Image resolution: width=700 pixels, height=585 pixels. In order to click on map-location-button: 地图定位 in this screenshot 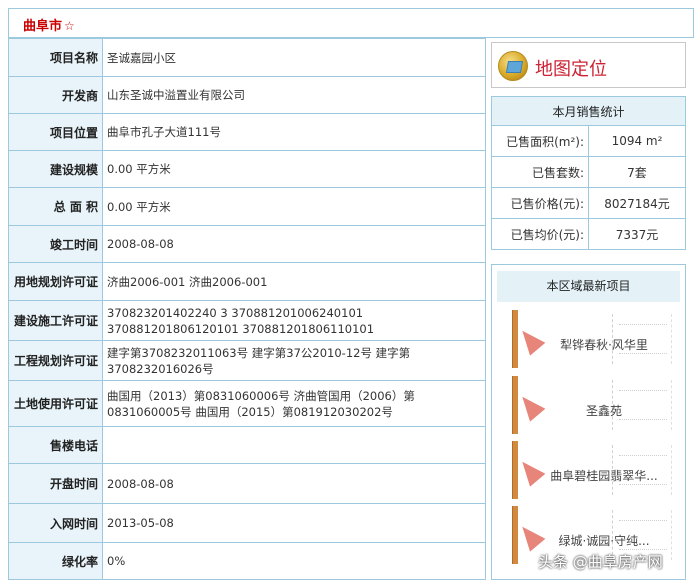, I will do `click(588, 65)`.